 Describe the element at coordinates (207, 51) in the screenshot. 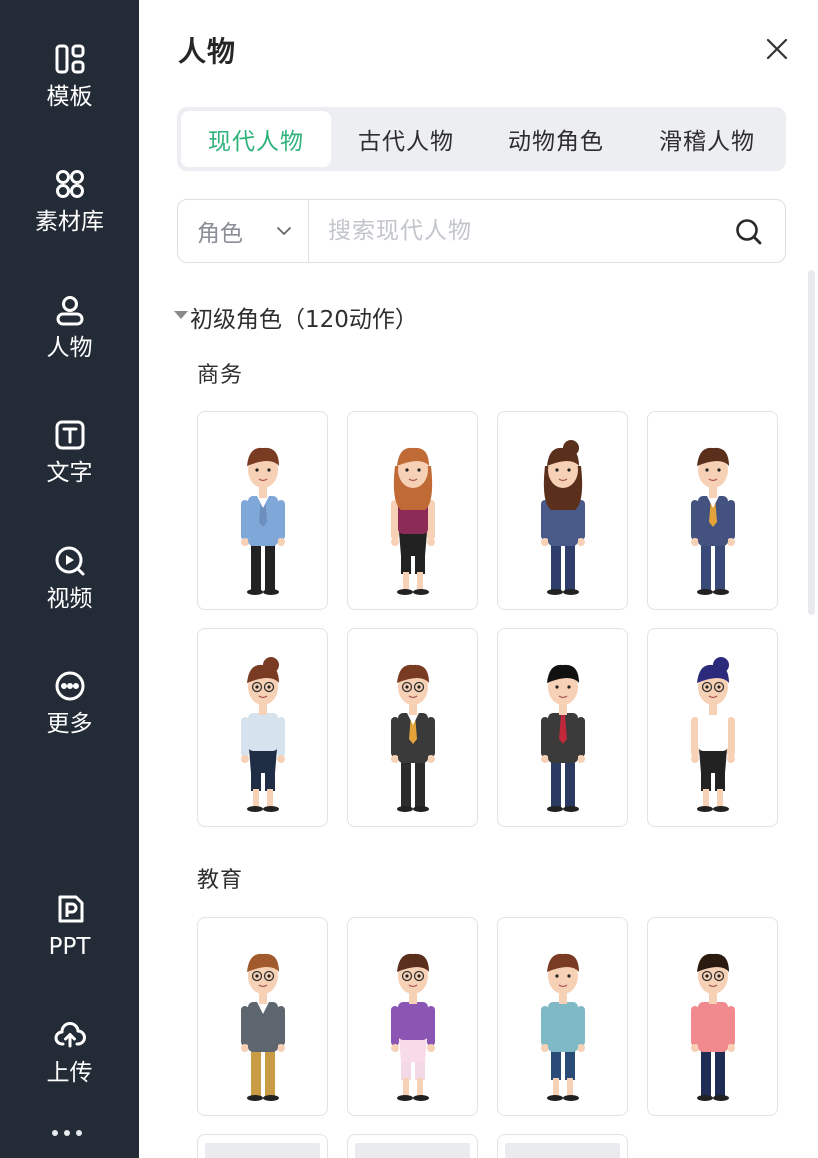

I see `panel-title: 人物` at that location.